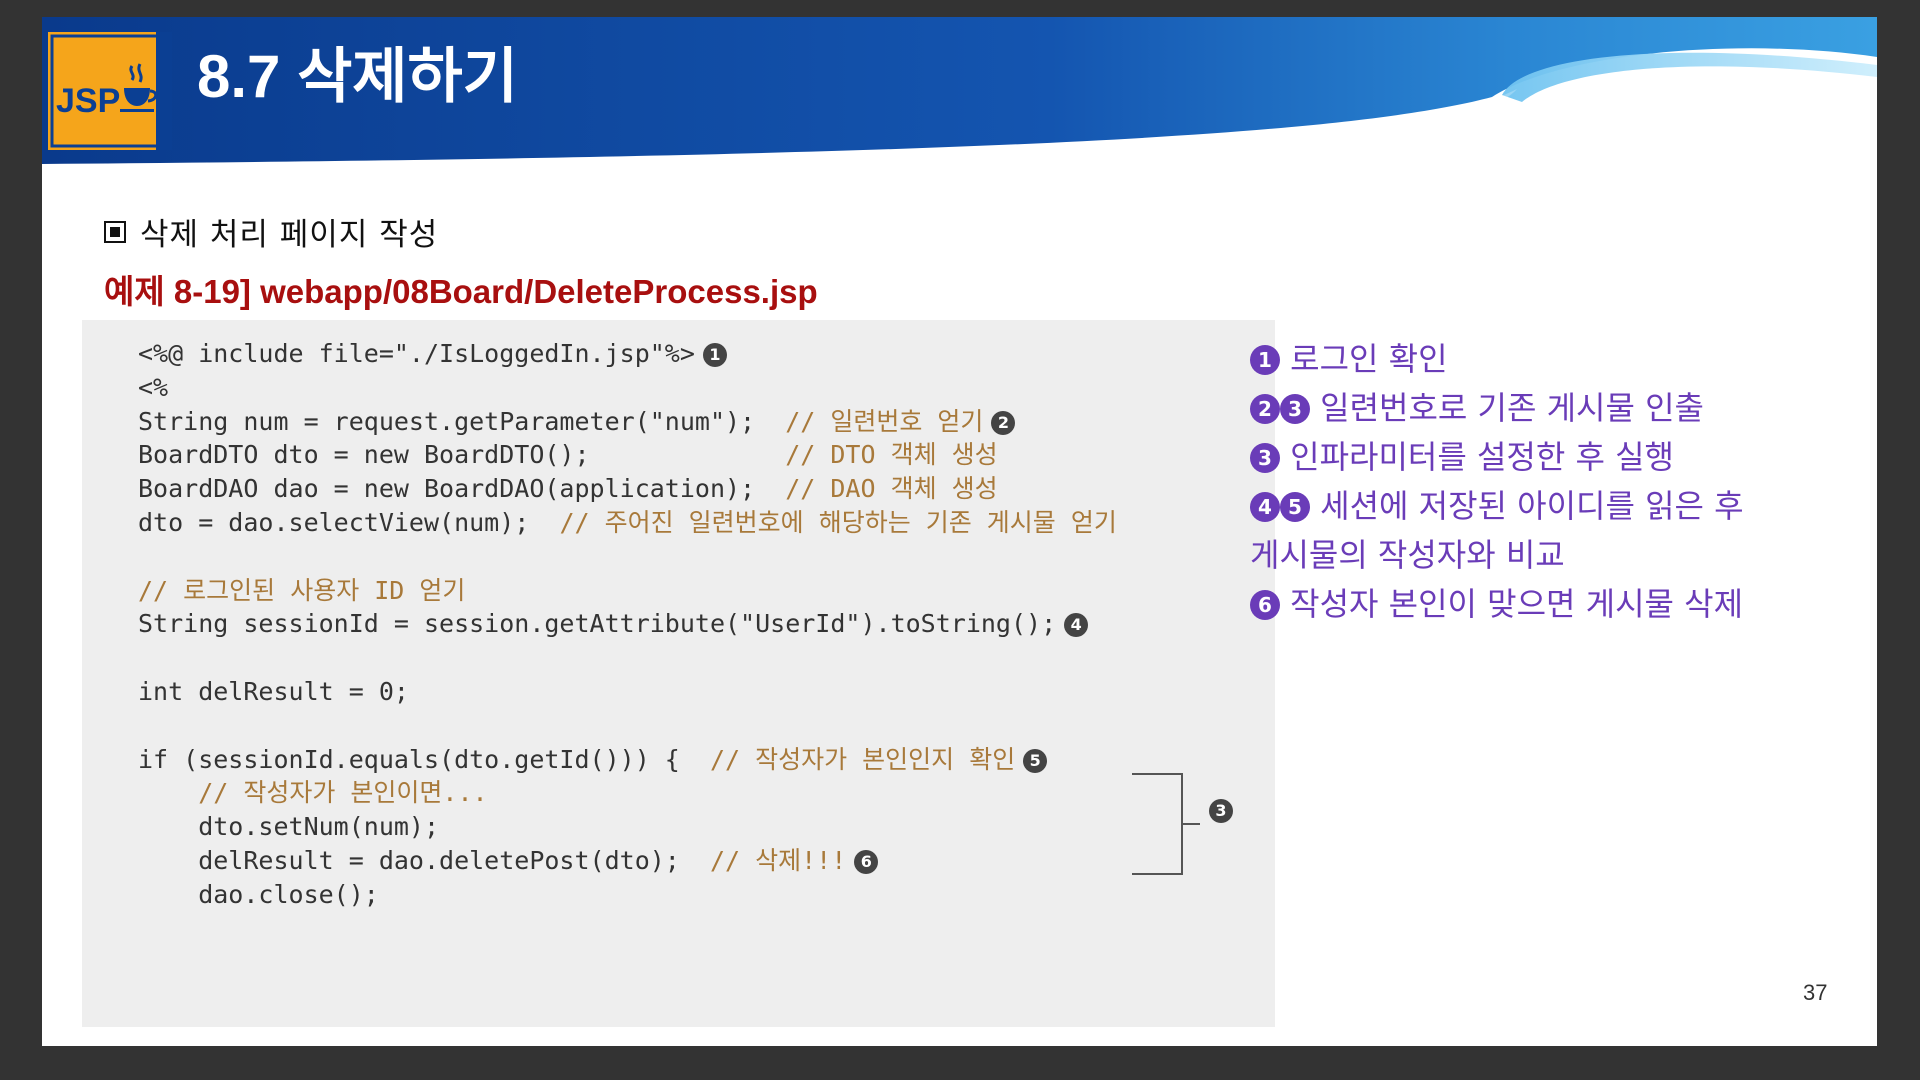  What do you see at coordinates (115, 231) in the screenshot?
I see `square-bullet-icon` at bounding box center [115, 231].